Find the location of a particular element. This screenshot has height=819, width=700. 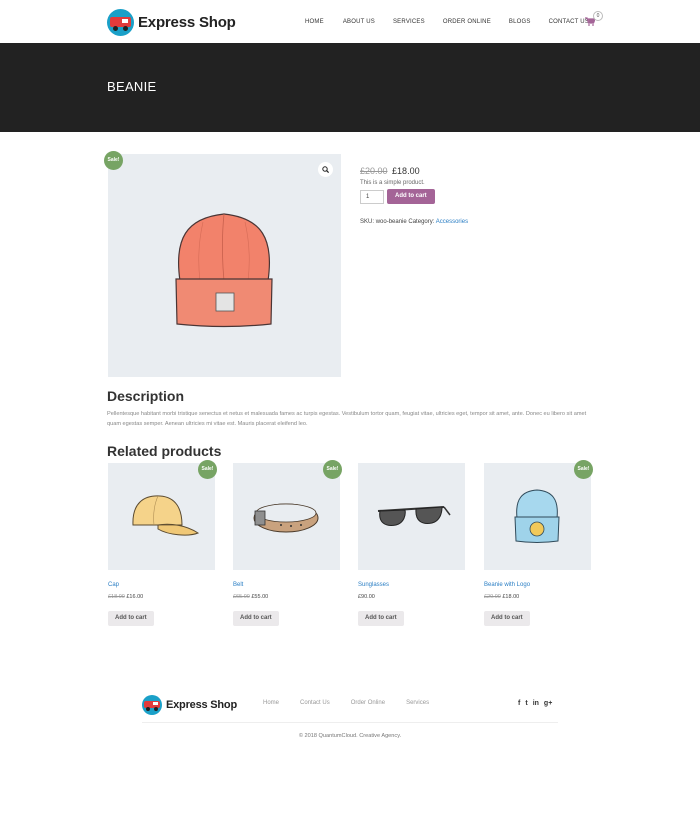

add-to-cart-form: 1 Add to cart is located at coordinates (480, 196).